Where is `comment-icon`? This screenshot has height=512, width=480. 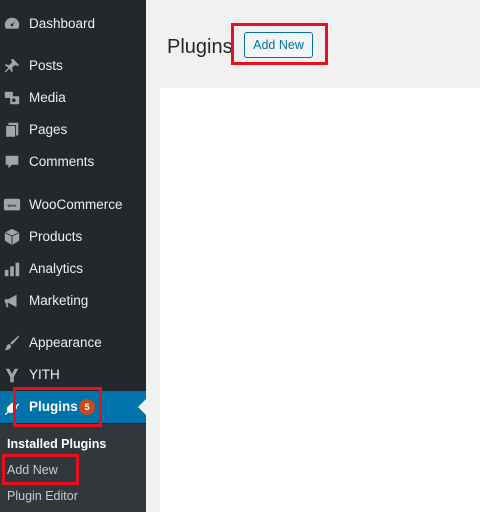
comment-icon is located at coordinates (12, 162).